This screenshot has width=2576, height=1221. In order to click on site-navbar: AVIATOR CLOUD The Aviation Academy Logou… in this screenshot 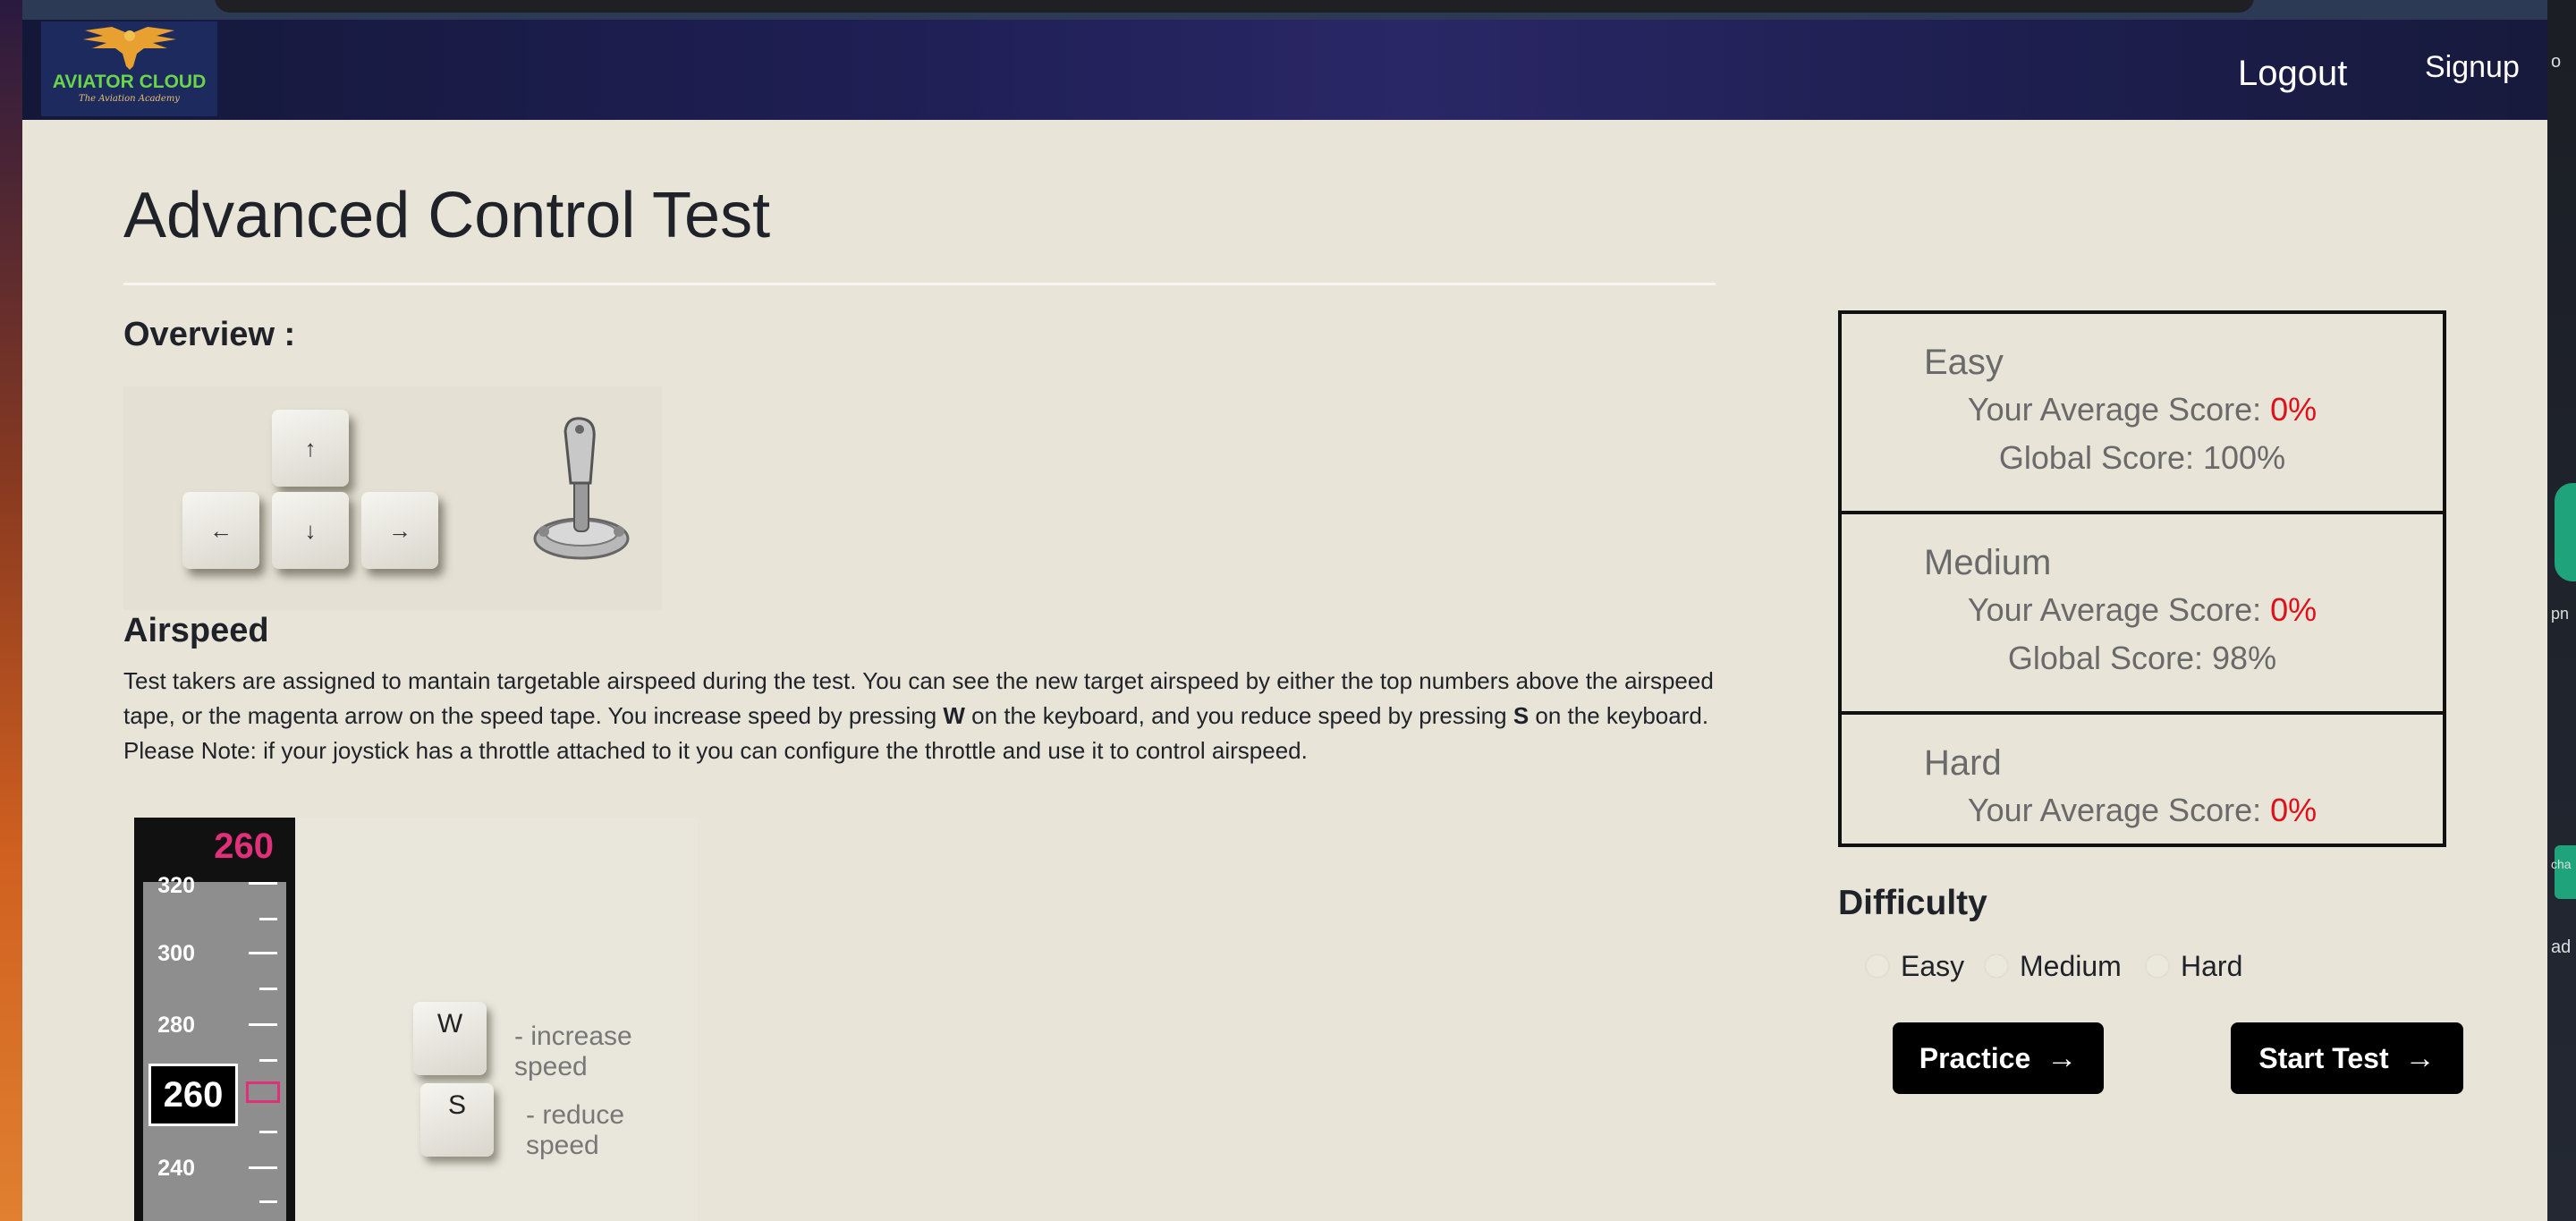, I will do `click(1284, 70)`.